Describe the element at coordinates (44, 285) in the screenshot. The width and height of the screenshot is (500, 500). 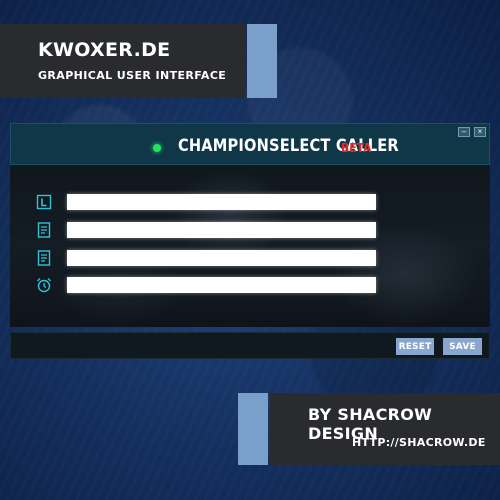
I see `alarm-clock-icon` at that location.